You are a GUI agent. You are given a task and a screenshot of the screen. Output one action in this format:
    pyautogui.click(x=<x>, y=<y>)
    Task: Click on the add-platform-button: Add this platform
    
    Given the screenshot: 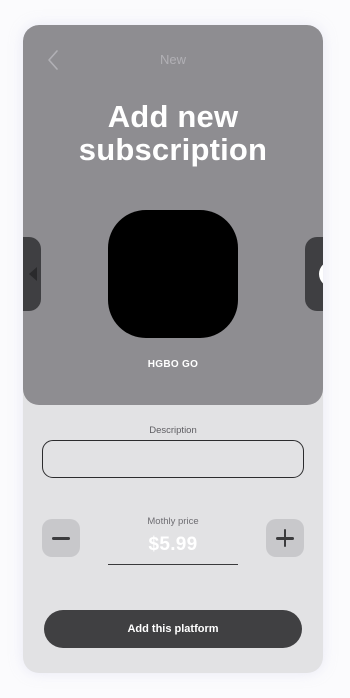 What is the action you would take?
    pyautogui.click(x=173, y=629)
    